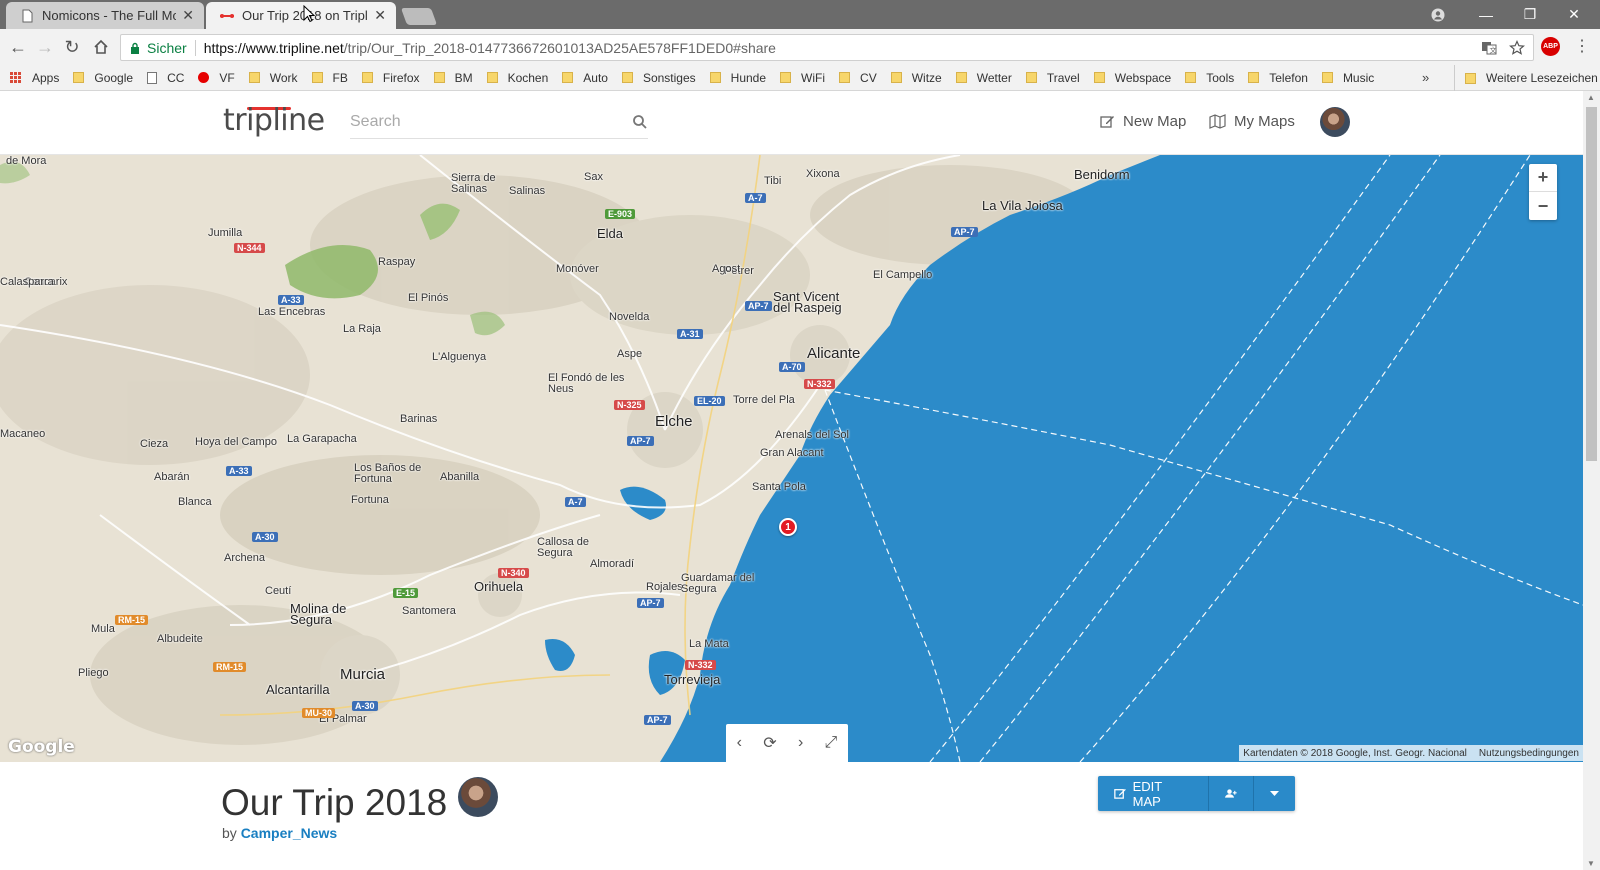 This screenshot has height=870, width=1600. What do you see at coordinates (640, 122) in the screenshot?
I see `search-icon` at bounding box center [640, 122].